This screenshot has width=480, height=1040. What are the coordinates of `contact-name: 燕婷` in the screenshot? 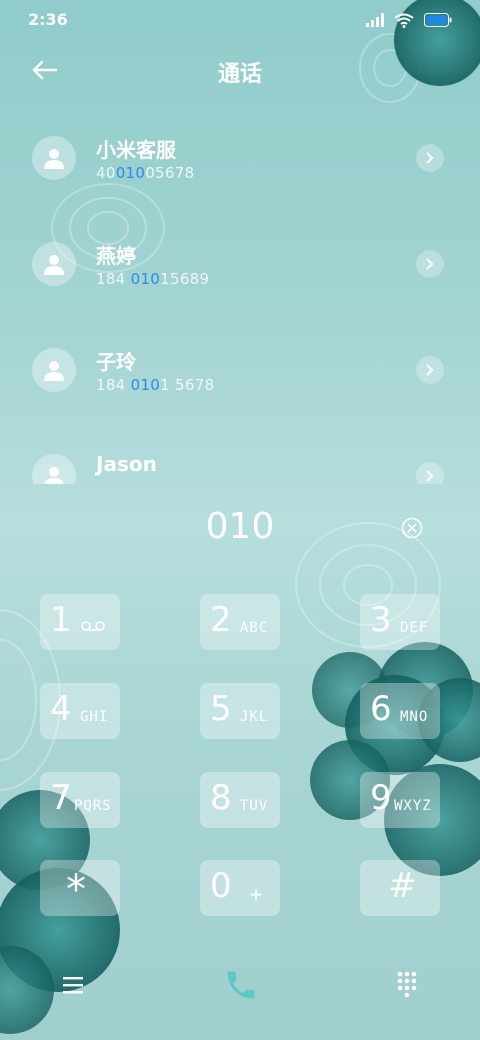 It's located at (116, 256).